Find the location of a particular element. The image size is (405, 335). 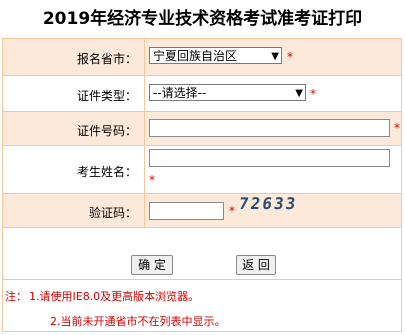

province-row: 报名省市： 宁夏回族自治区 ▼ * is located at coordinates (202, 57).